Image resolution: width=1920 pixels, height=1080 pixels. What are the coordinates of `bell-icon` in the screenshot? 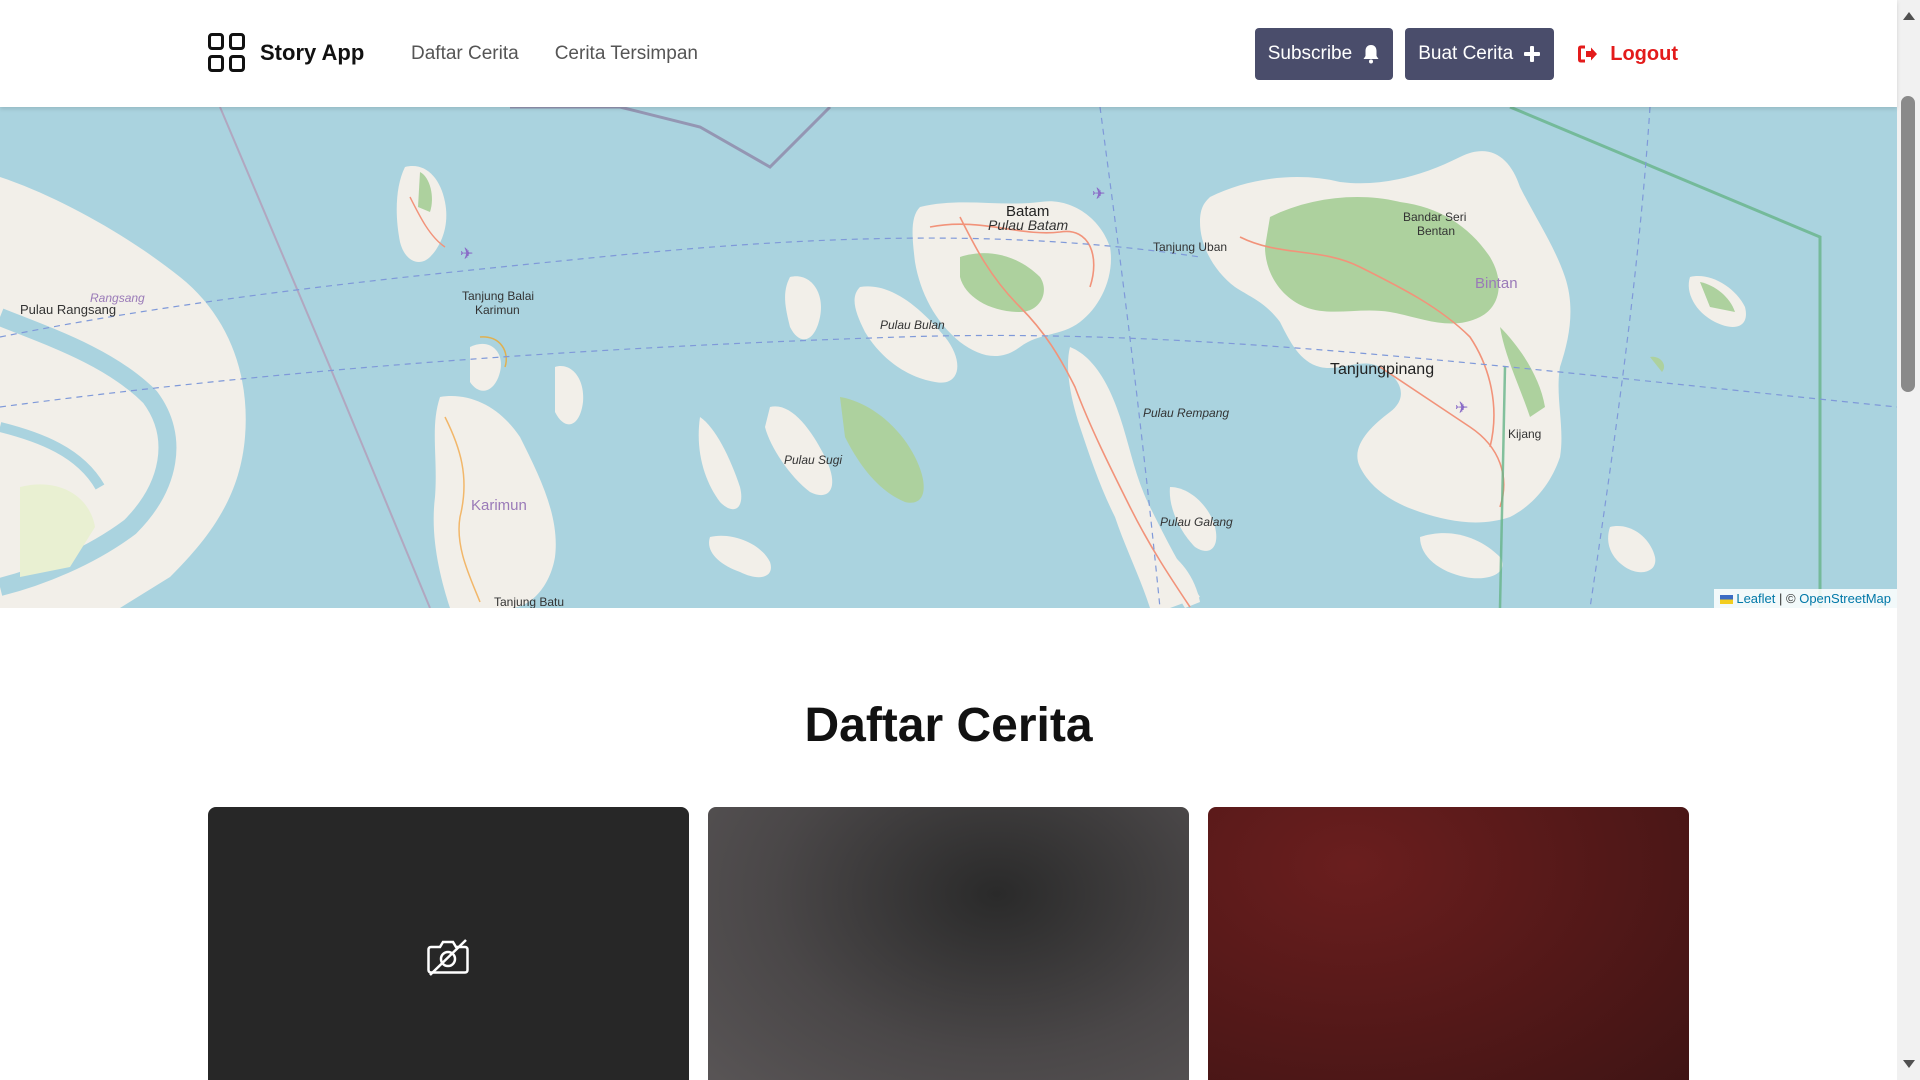 It's located at (1371, 54).